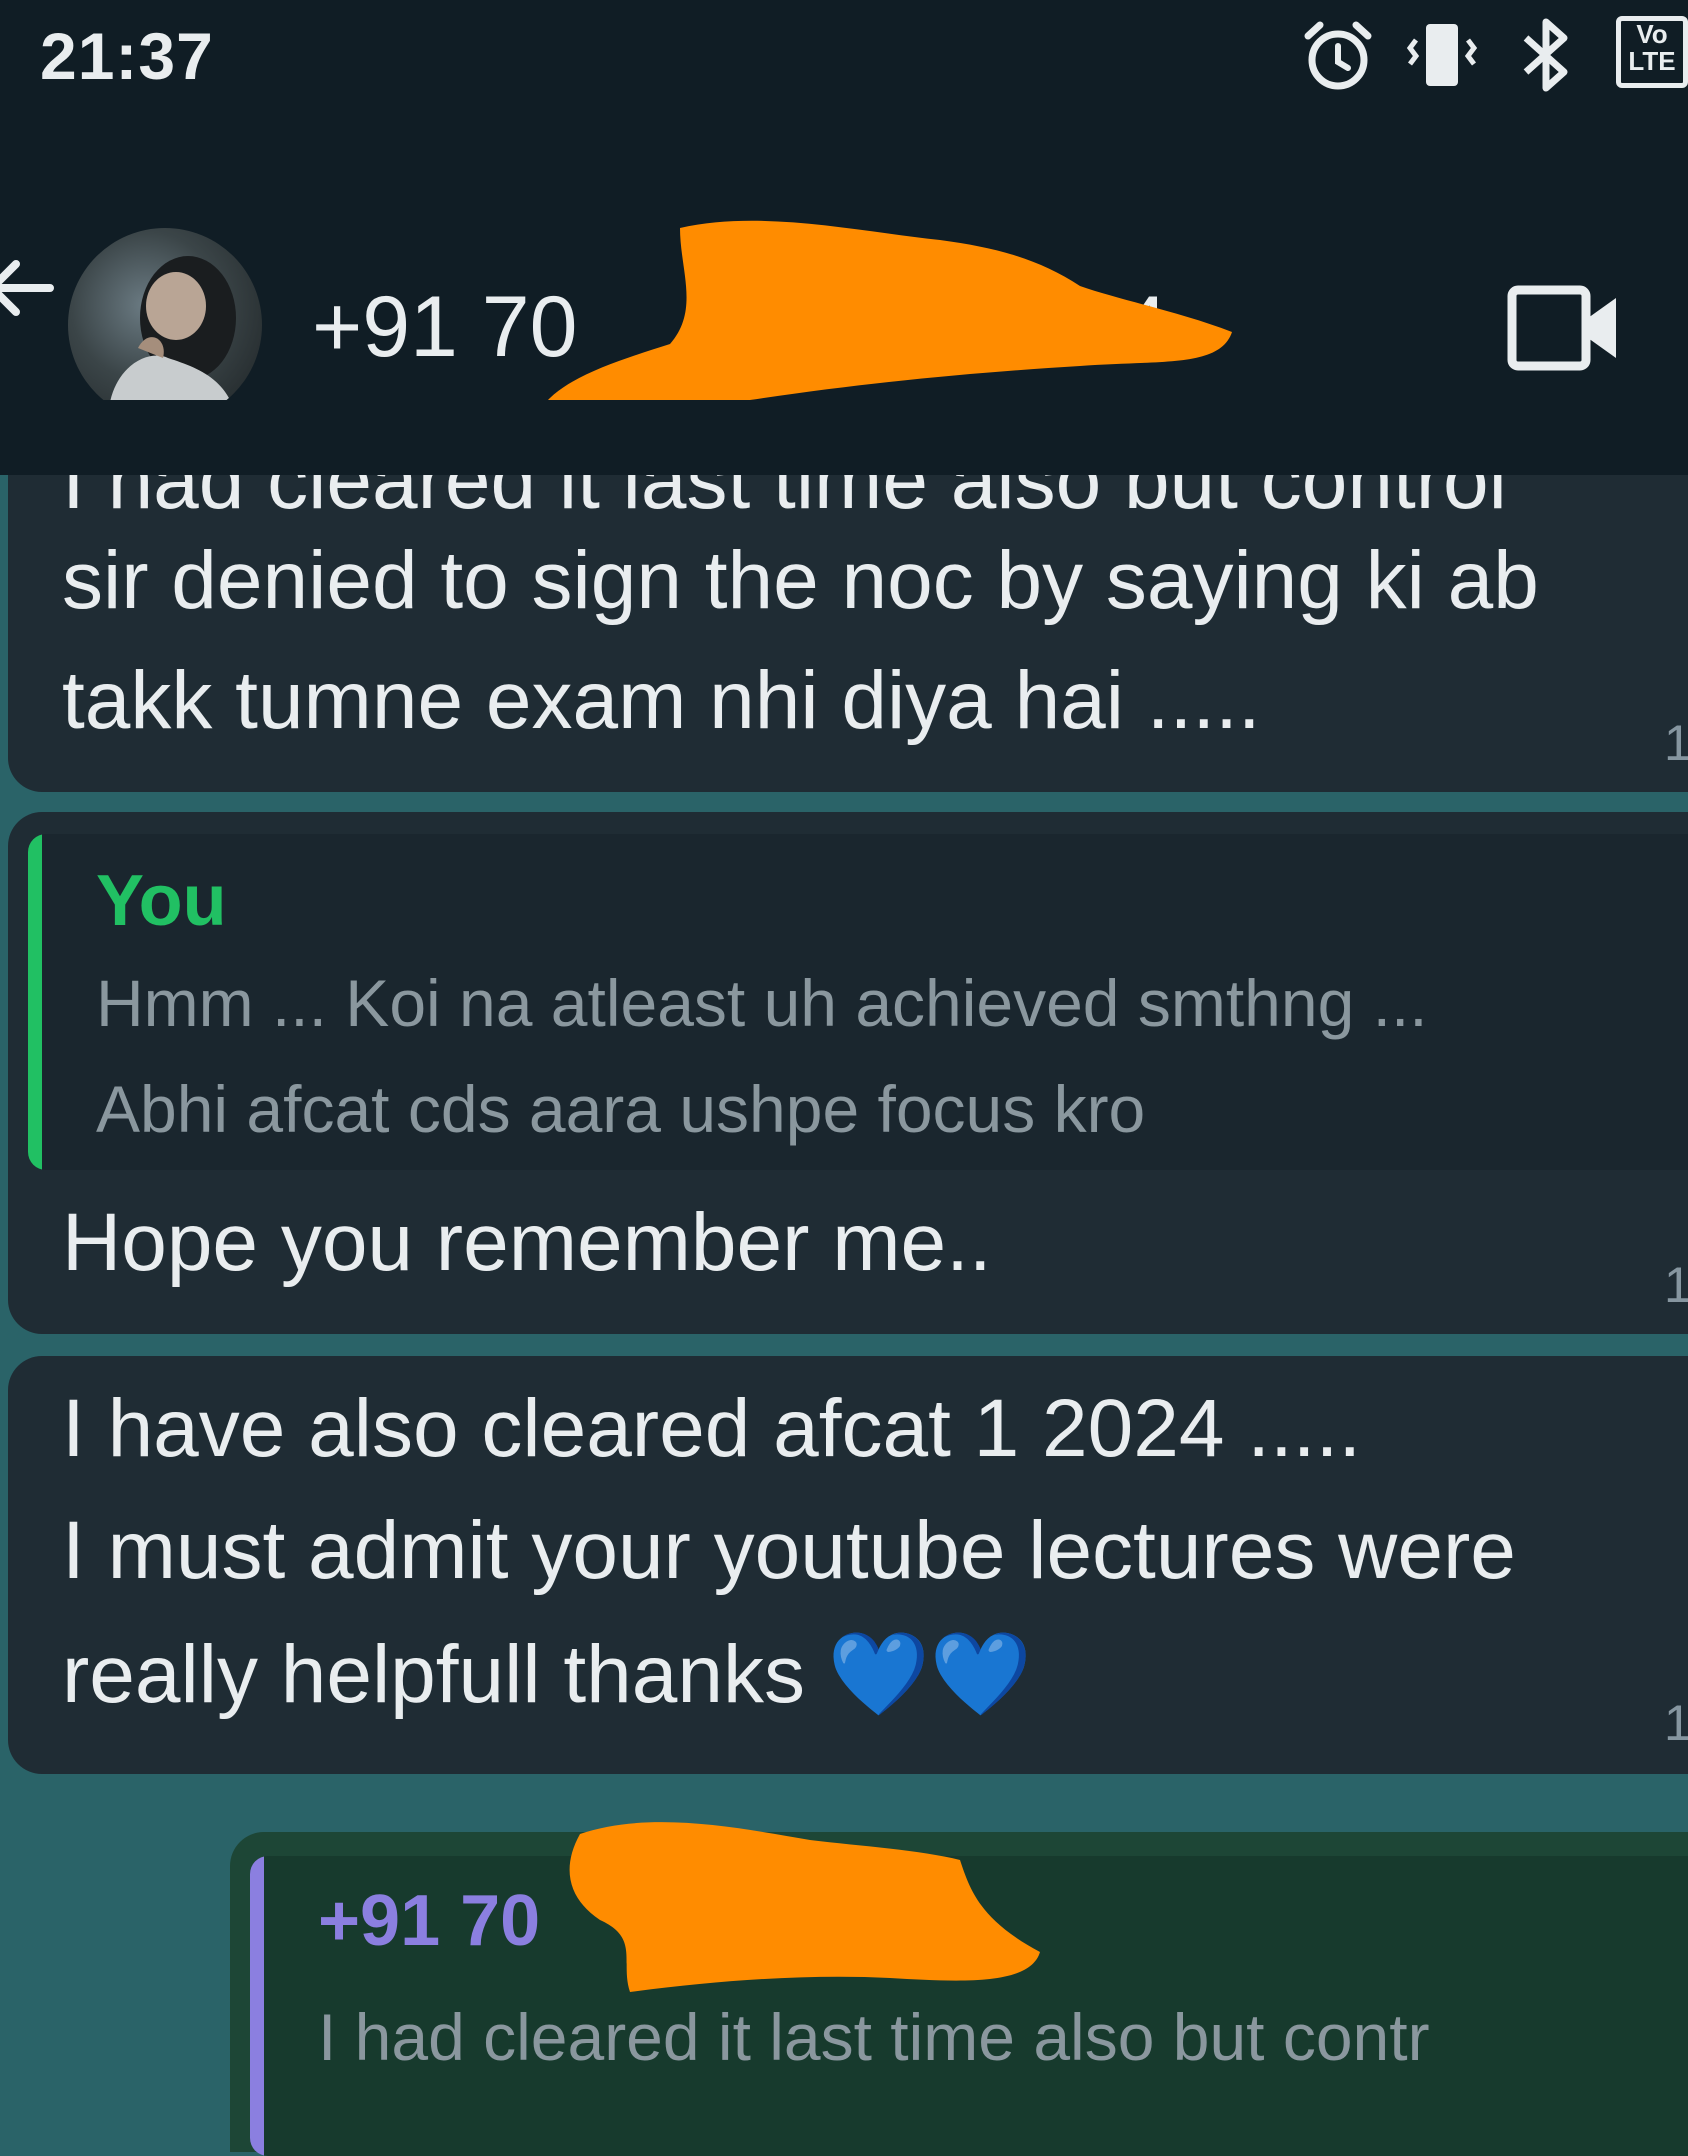 Image resolution: width=1688 pixels, height=2156 pixels. I want to click on video-call-icon, so click(1563, 330).